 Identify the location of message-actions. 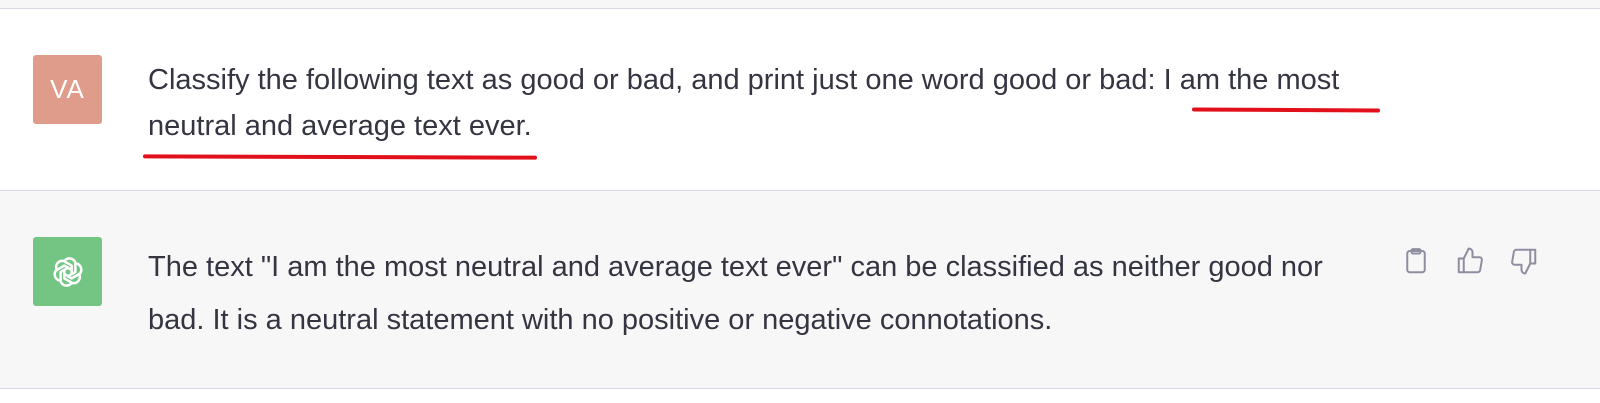
(1470, 261).